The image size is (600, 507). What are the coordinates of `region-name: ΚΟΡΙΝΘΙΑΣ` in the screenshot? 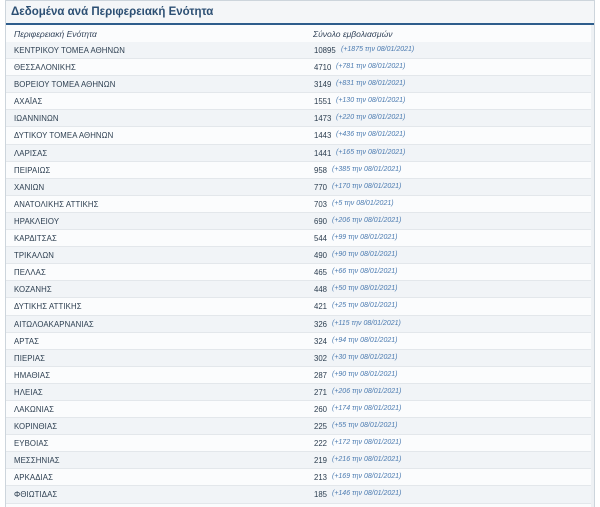 It's located at (36, 427).